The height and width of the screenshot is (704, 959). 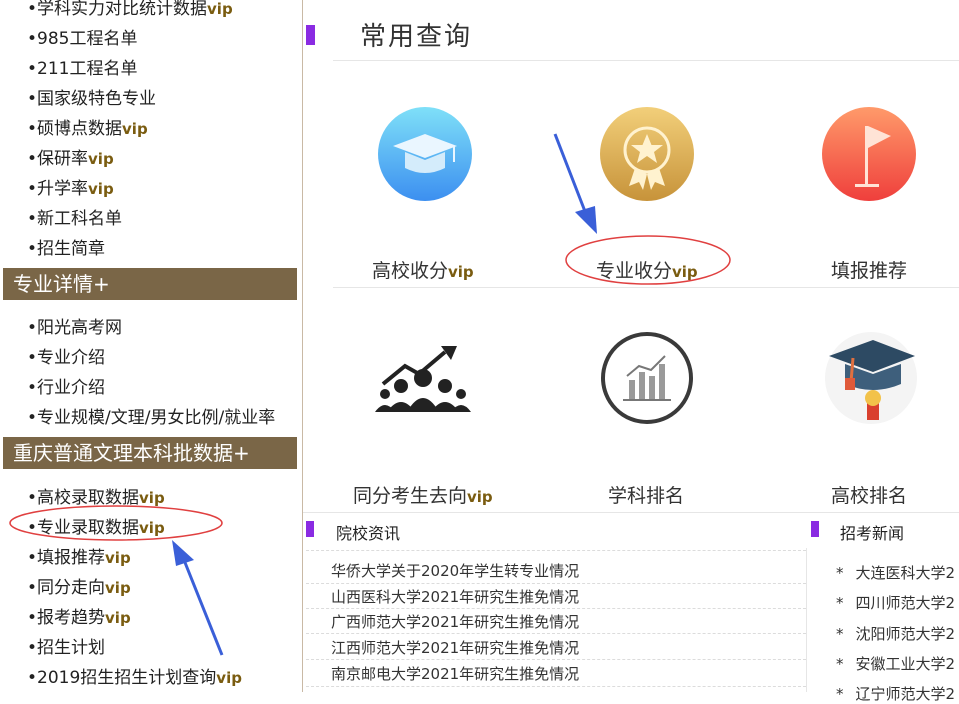 What do you see at coordinates (869, 269) in the screenshot?
I see `tile-fill-recommend: 填报推荐` at bounding box center [869, 269].